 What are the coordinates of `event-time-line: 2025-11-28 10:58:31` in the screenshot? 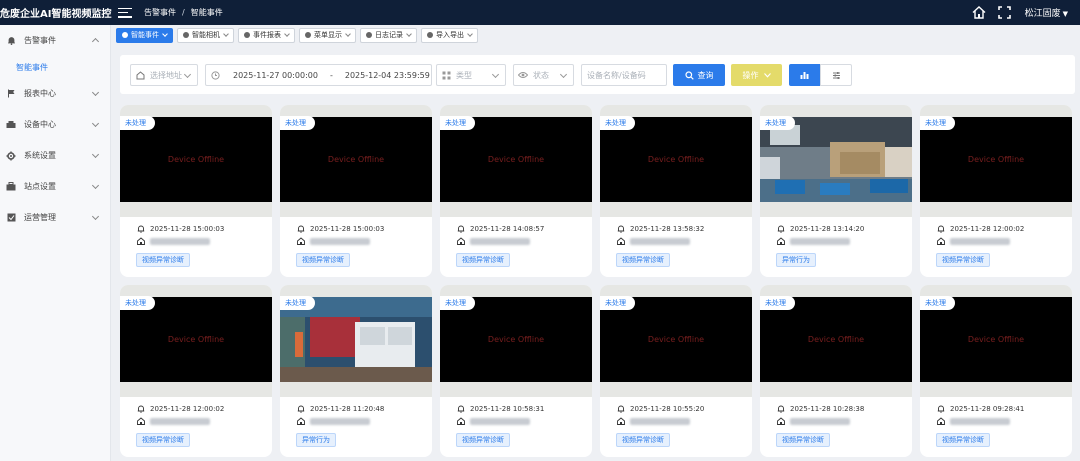 It's located at (521, 409).